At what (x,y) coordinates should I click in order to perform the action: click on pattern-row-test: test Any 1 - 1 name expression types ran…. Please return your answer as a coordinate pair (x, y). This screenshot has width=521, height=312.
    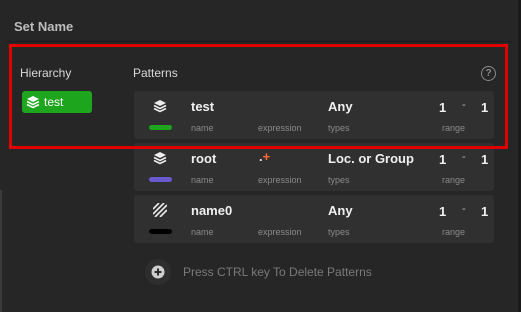
    Looking at the image, I should click on (314, 115).